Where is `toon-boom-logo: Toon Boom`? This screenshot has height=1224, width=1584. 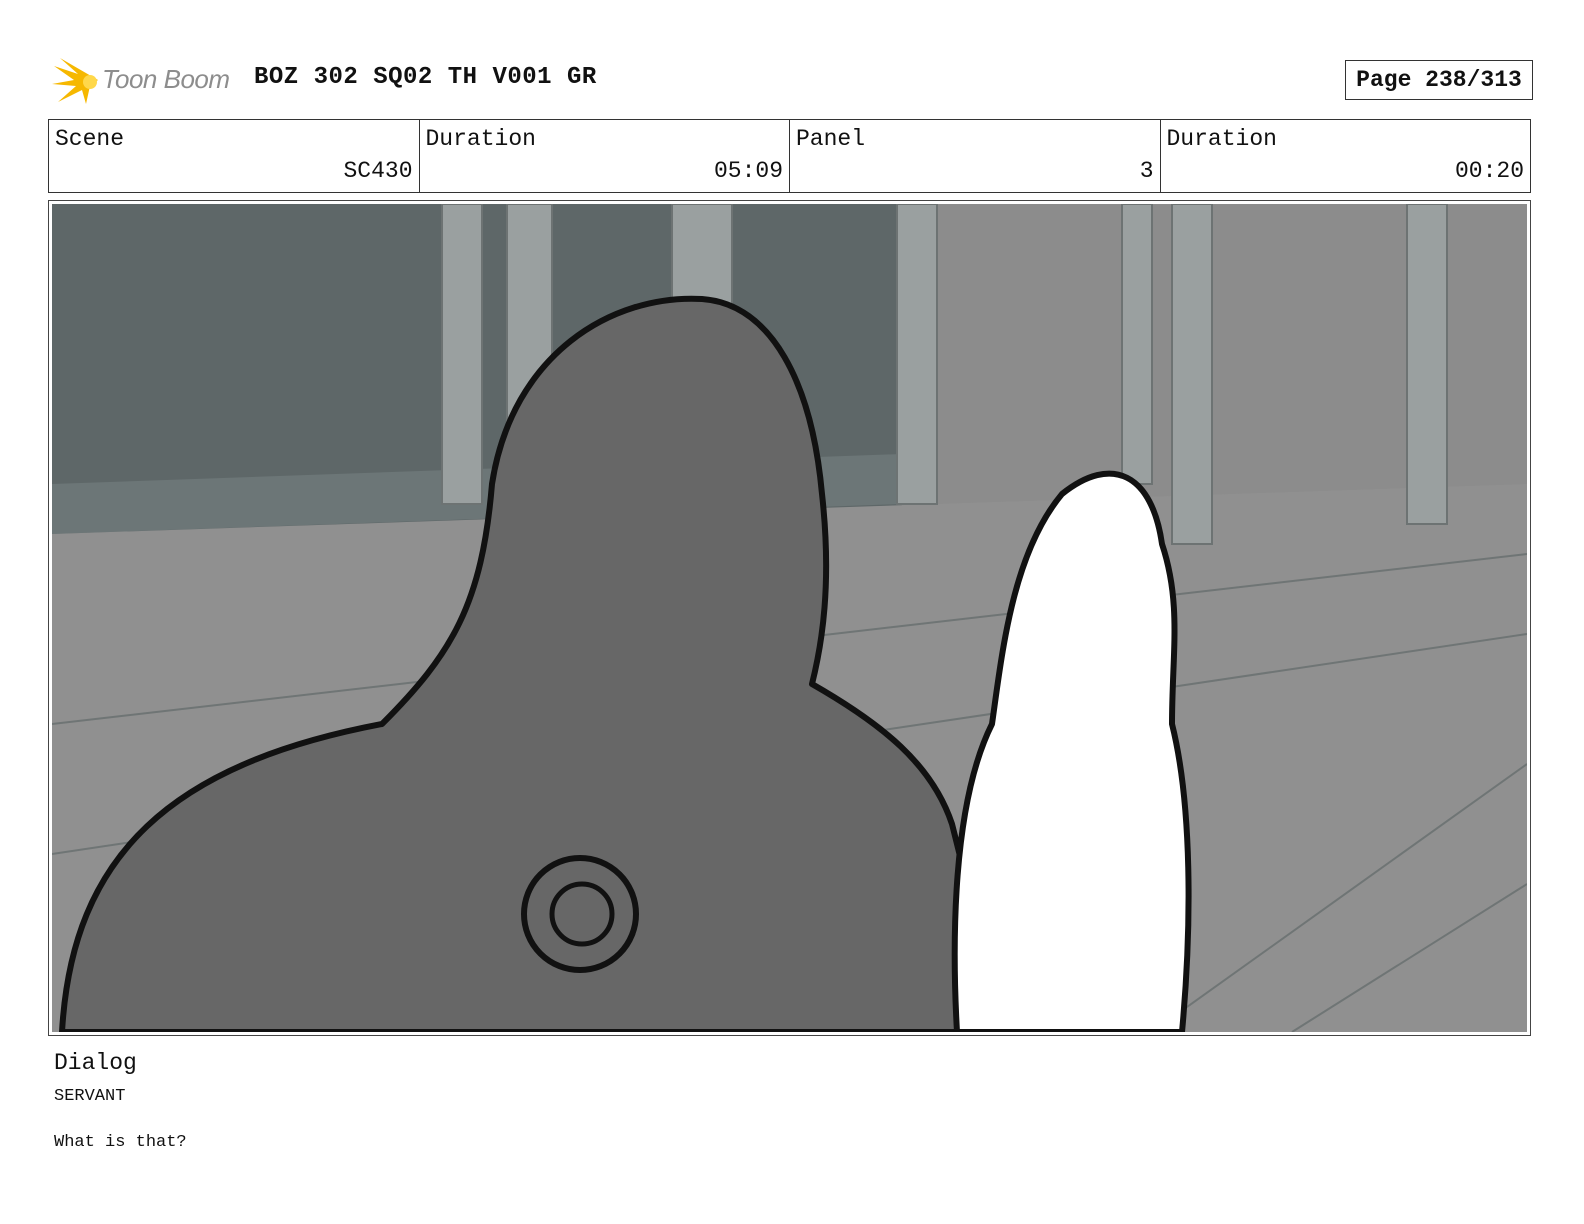
toon-boom-logo: Toon Boom is located at coordinates (147, 81).